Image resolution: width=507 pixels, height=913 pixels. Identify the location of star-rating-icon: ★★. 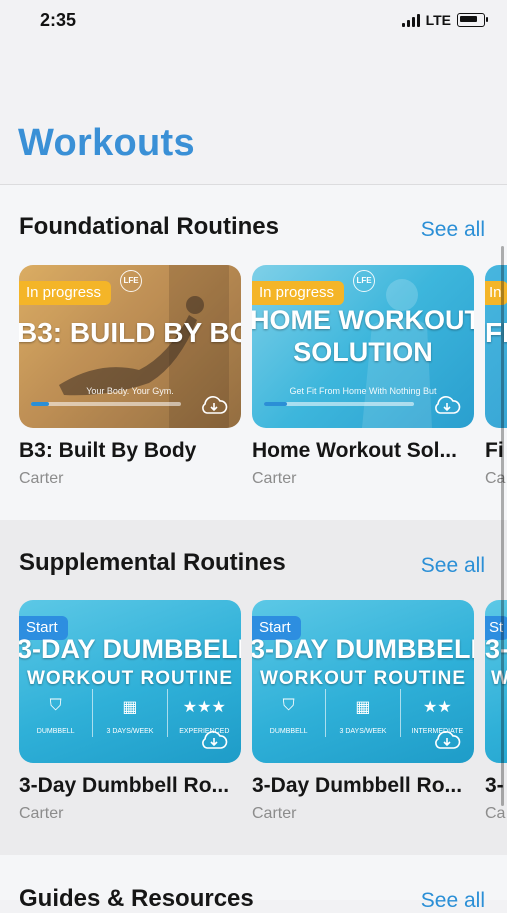
(437, 707).